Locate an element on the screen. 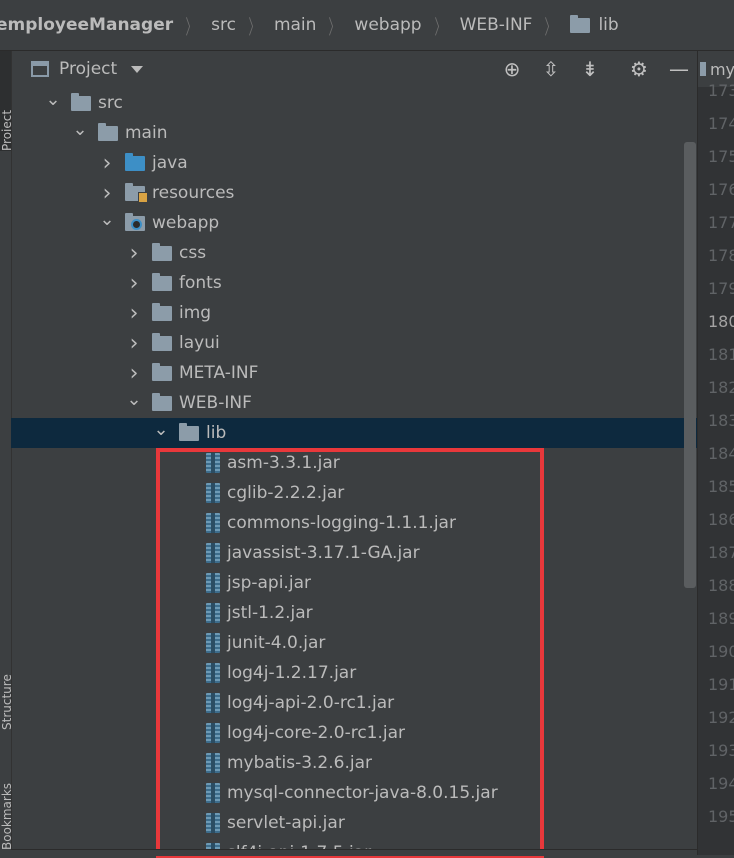 The image size is (734, 858). tree-item-jar: log4j-core-2.0-rc1.jar is located at coordinates (354, 733).